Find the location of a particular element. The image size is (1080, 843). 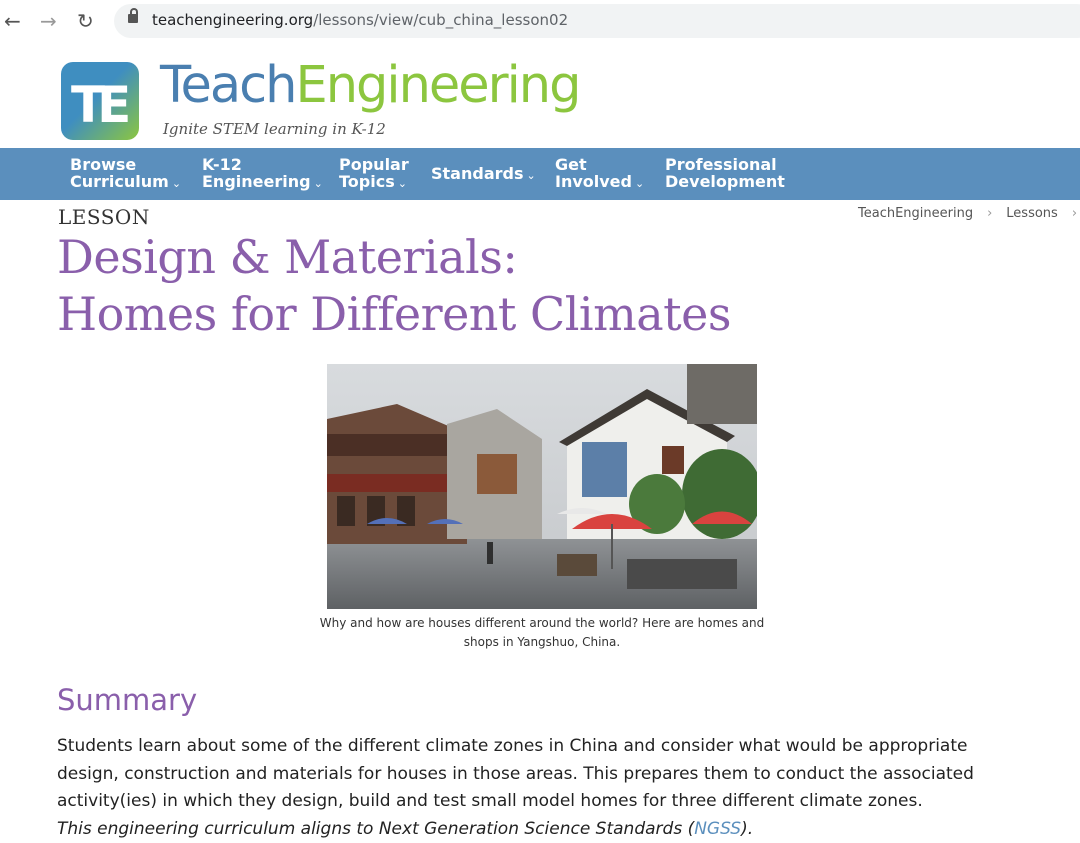

lock-icon is located at coordinates (133, 15).